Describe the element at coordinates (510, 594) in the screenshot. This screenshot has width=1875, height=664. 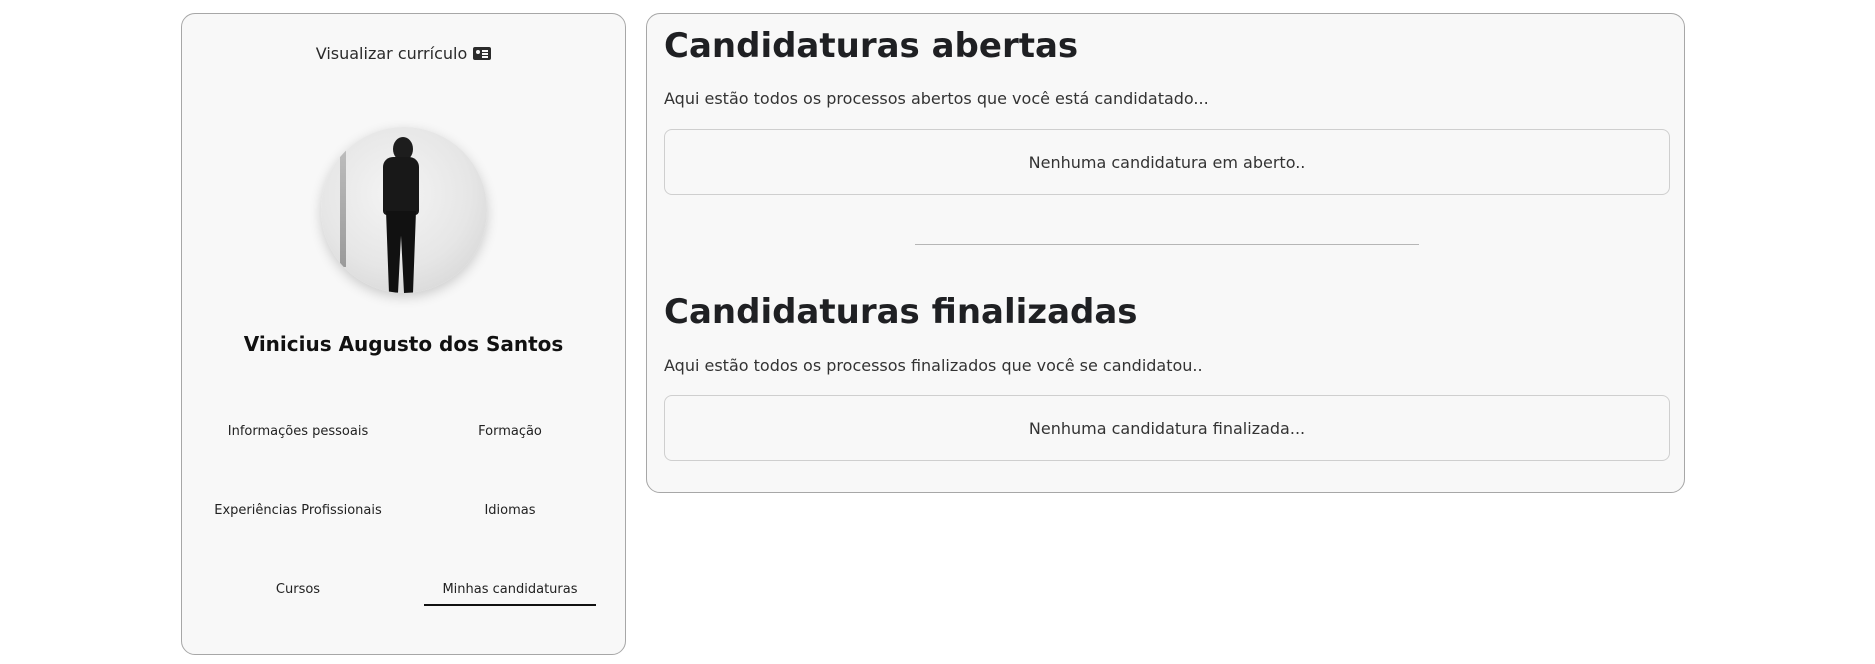
I see `nav-minhas-candidaturas: Minhas candidaturas` at that location.